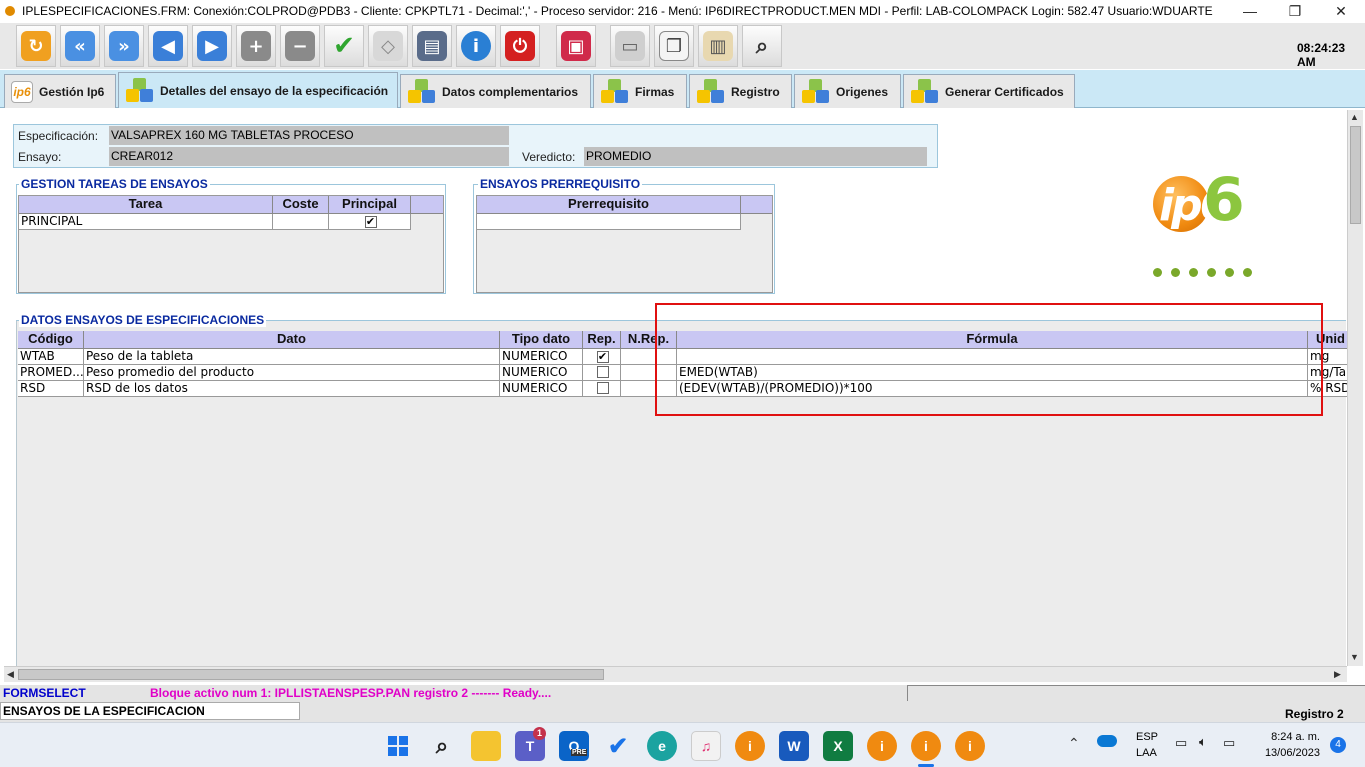  Describe the element at coordinates (301, 205) in the screenshot. I see `column-header-coste: Coste` at that location.